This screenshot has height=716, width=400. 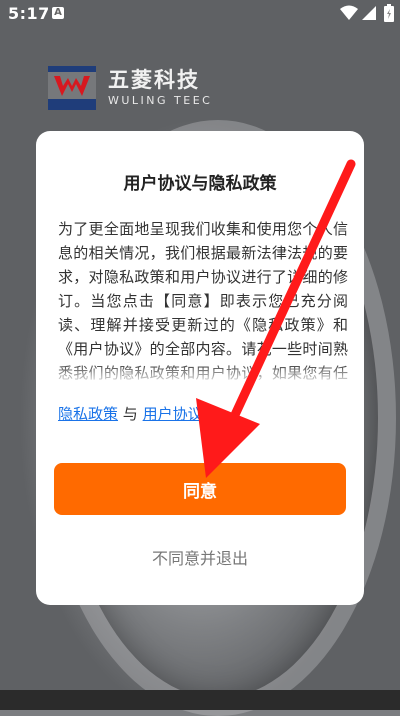 I want to click on link-separator: 与, so click(x=130, y=414).